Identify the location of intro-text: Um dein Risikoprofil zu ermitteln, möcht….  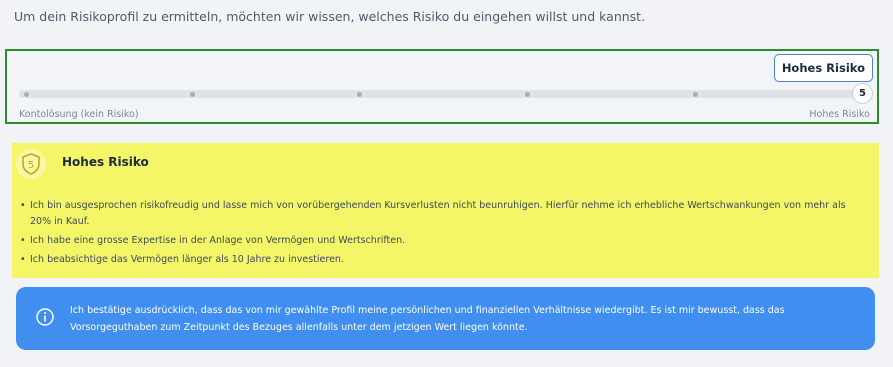
(330, 16).